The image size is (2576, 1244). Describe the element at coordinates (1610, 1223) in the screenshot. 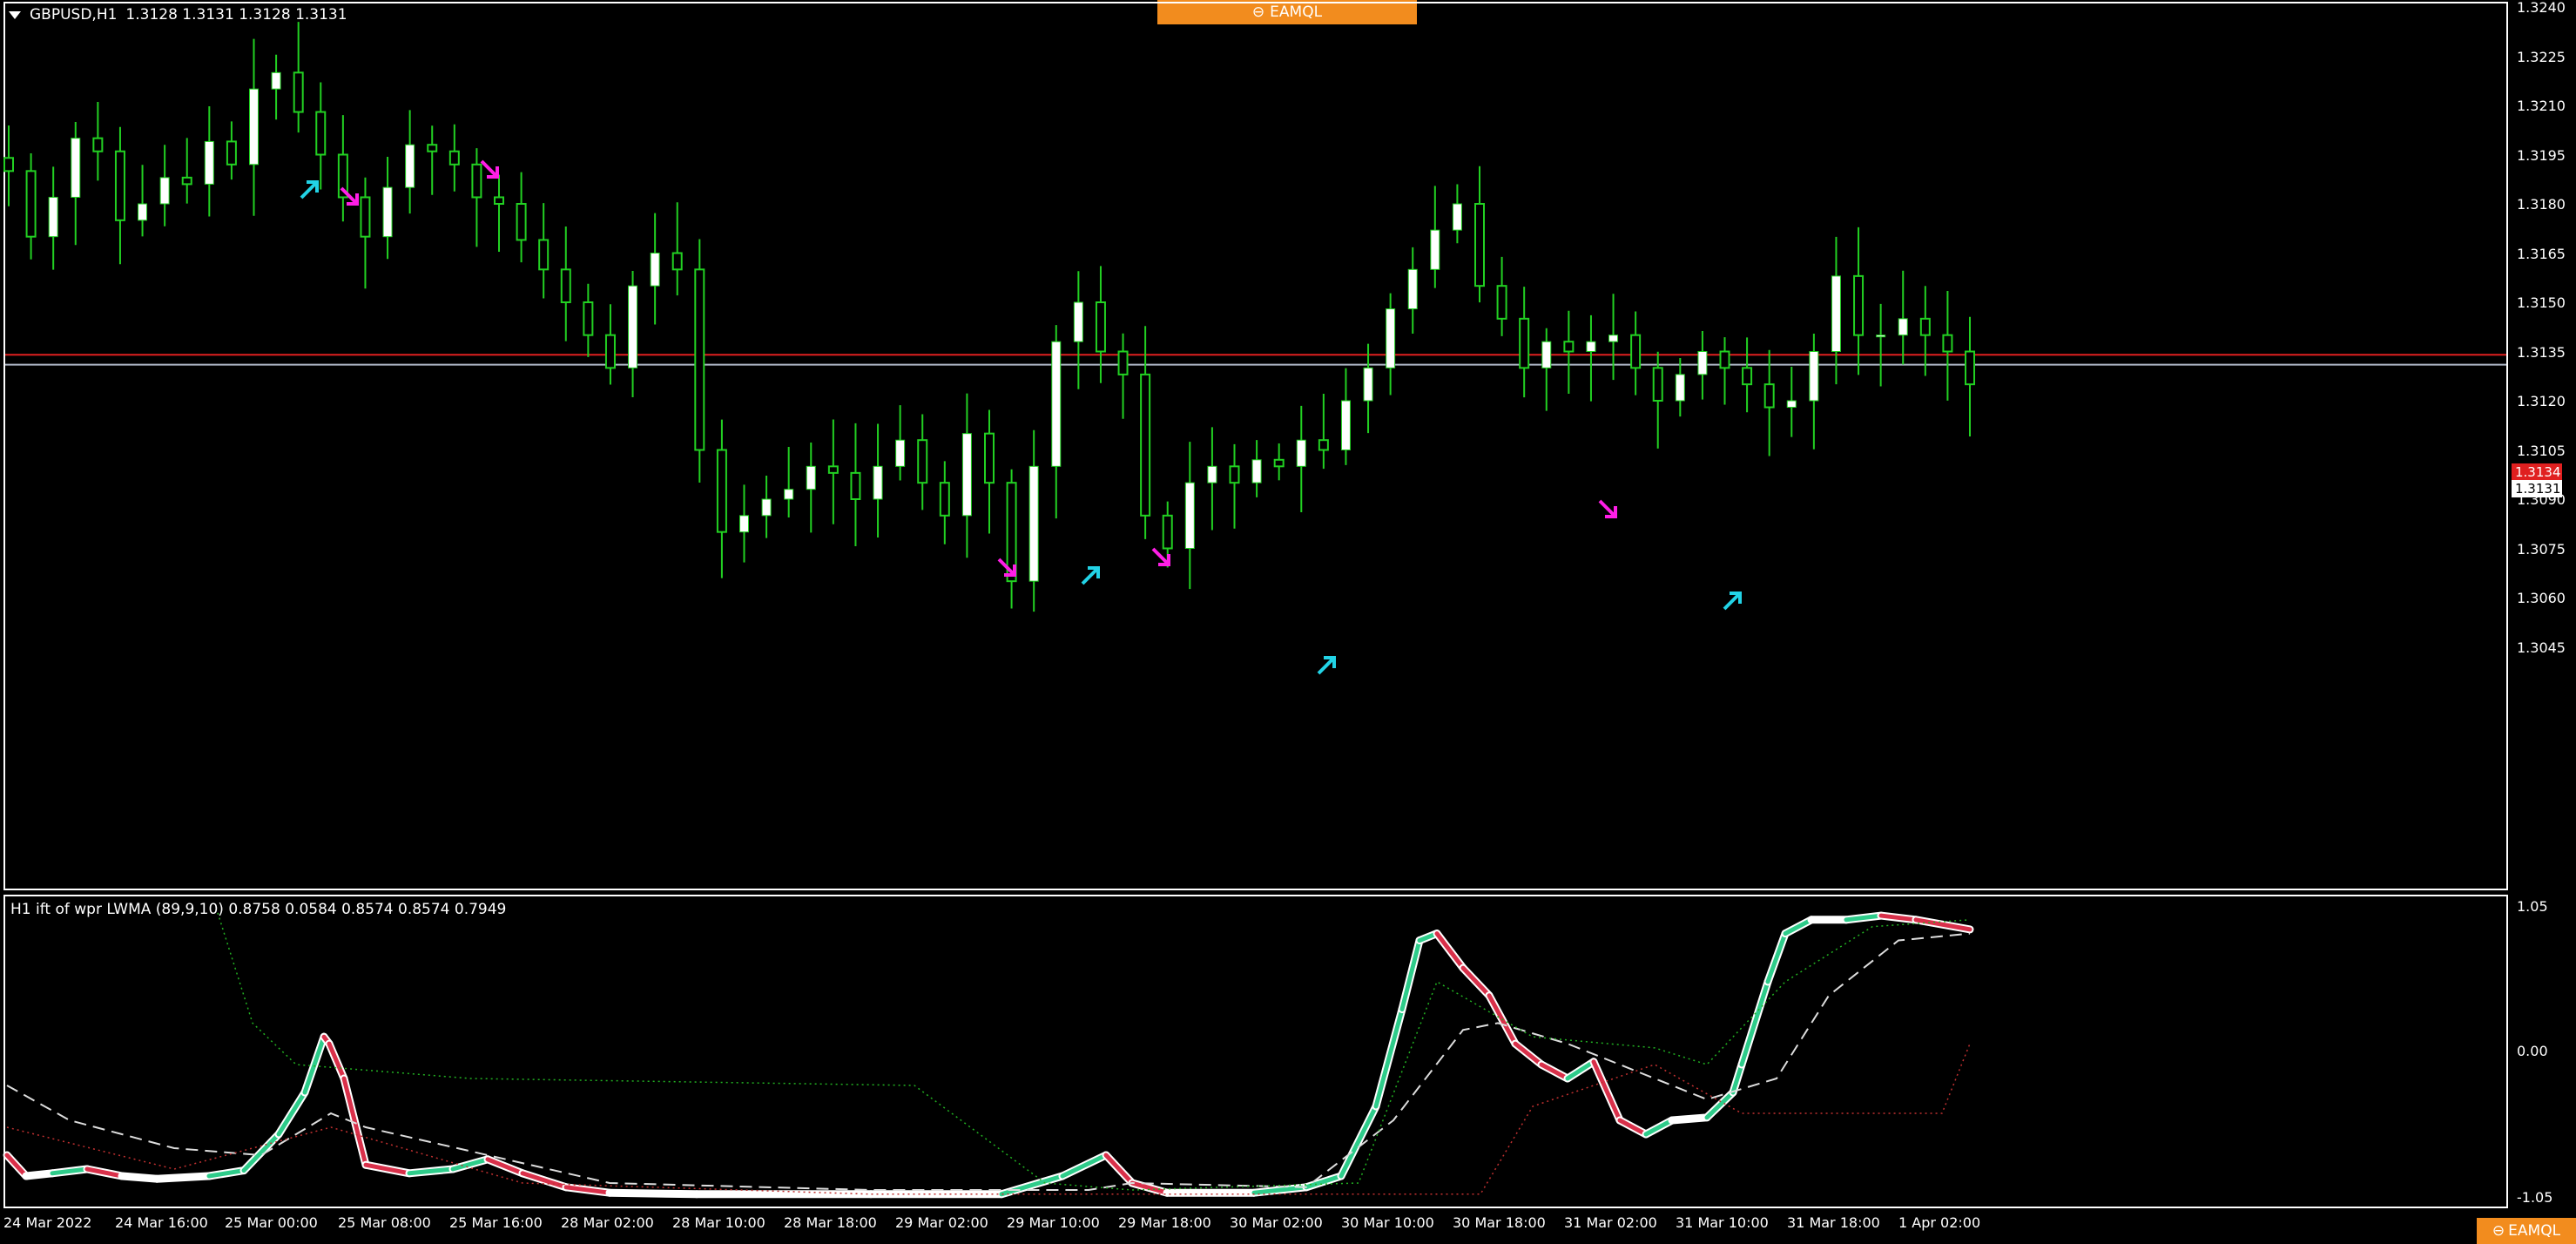

I see `time-tick-label: 31 Mar 02:00` at that location.